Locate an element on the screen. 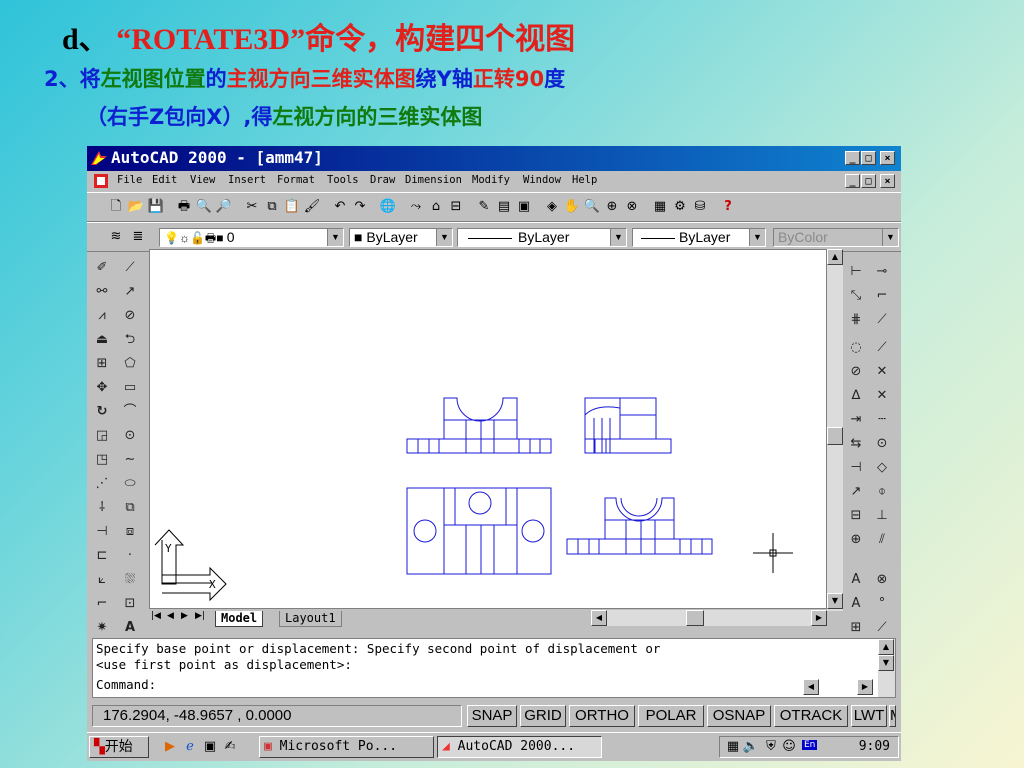 The height and width of the screenshot is (768, 1024). snap-center-icon: ✕ is located at coordinates (882, 396).